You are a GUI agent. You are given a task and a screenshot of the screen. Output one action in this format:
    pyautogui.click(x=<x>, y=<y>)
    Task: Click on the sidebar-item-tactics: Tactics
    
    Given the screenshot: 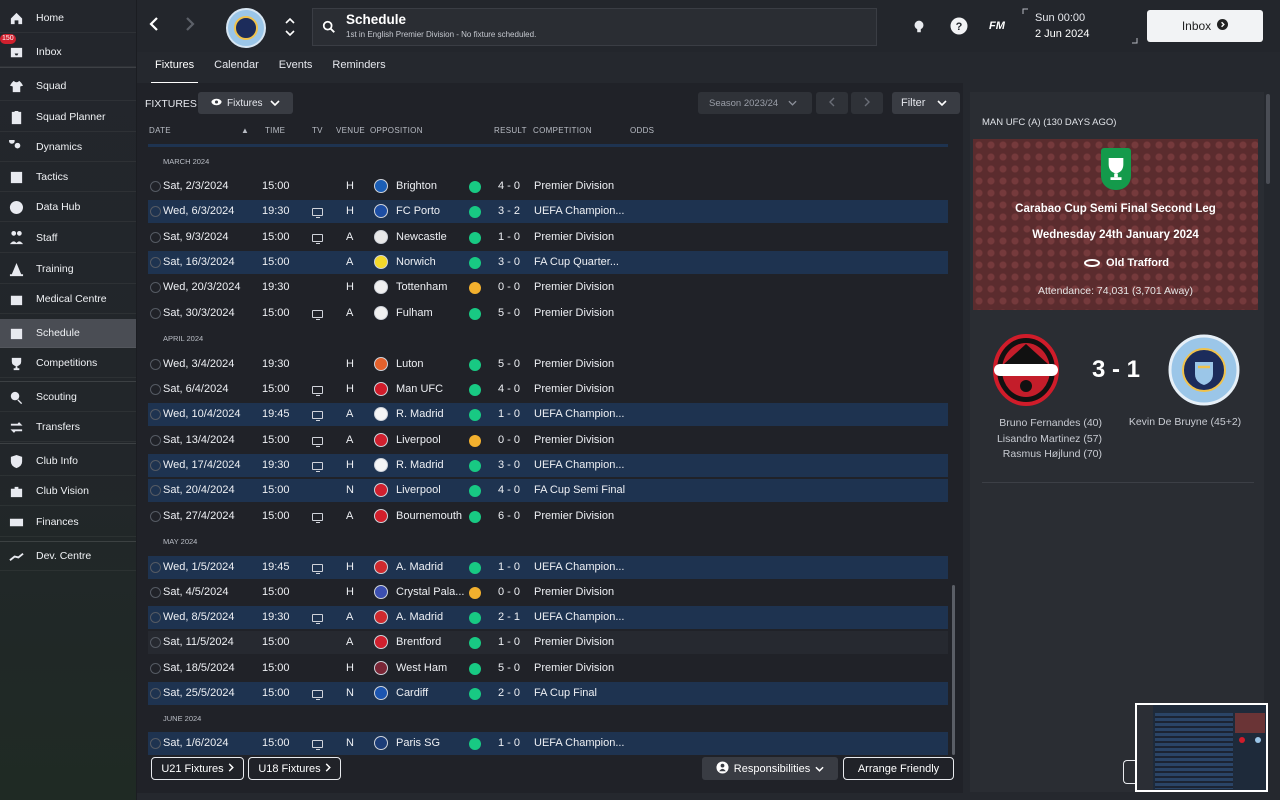 What is the action you would take?
    pyautogui.click(x=68, y=177)
    